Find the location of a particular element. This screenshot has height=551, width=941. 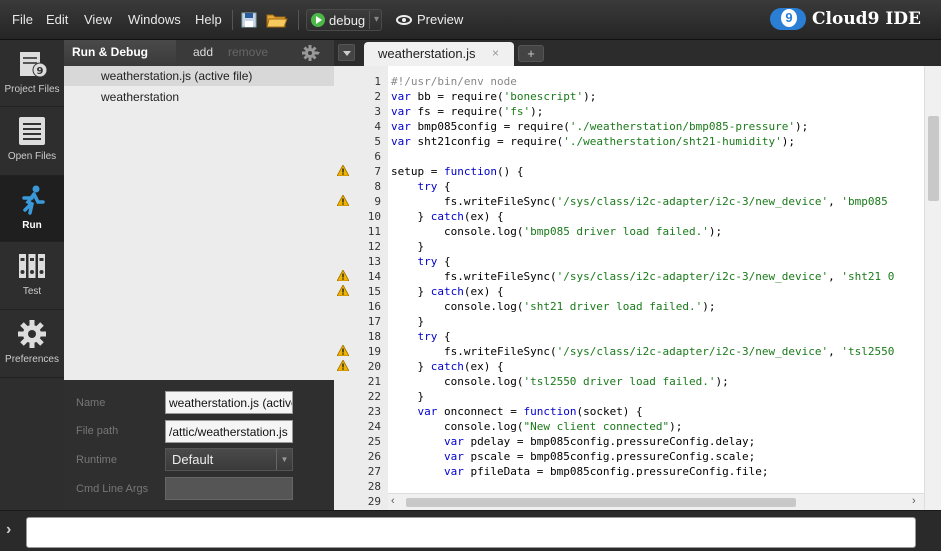

tabs-menu-icon is located at coordinates (346, 52).